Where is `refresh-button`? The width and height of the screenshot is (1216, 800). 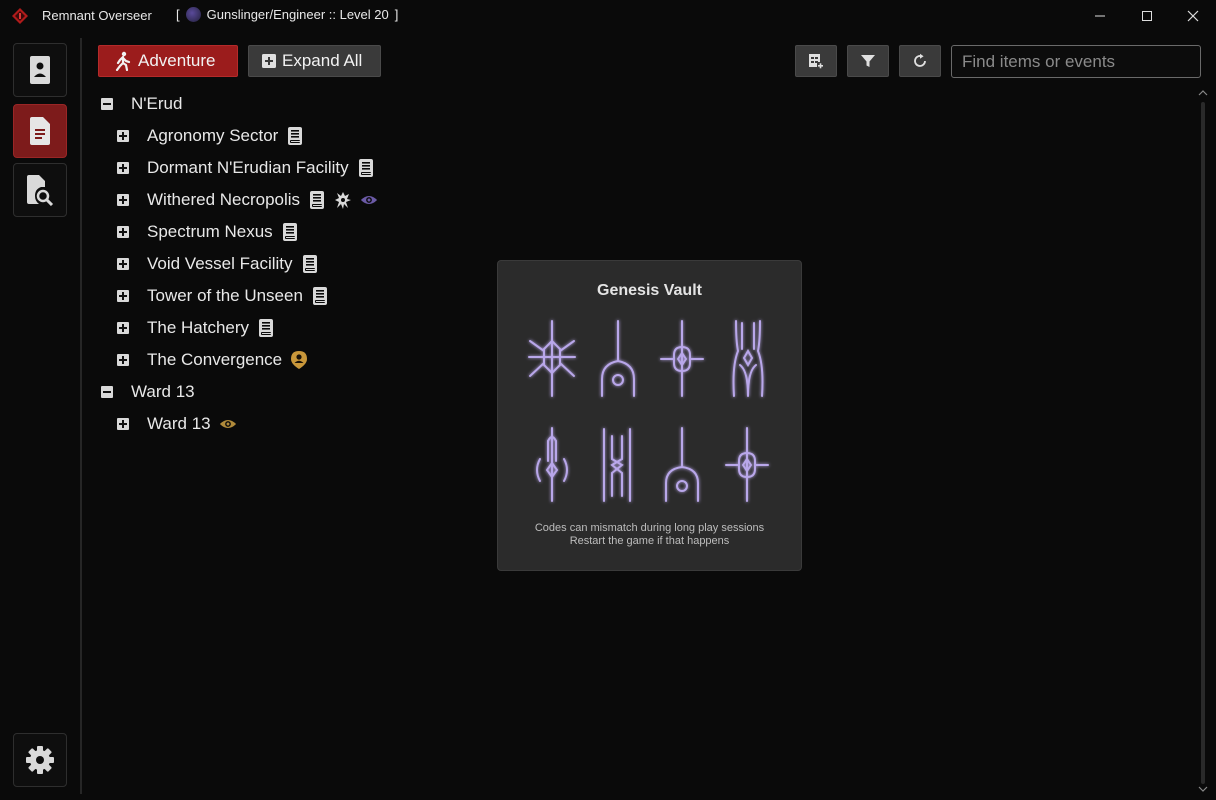
refresh-button is located at coordinates (920, 61).